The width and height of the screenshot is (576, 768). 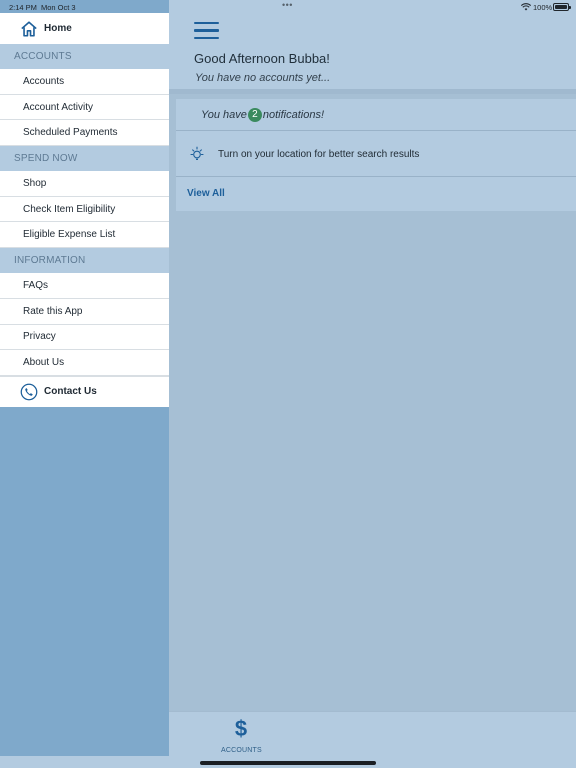 What do you see at coordinates (376, 115) in the screenshot?
I see `notifications-summary: You have 2 notifications!` at bounding box center [376, 115].